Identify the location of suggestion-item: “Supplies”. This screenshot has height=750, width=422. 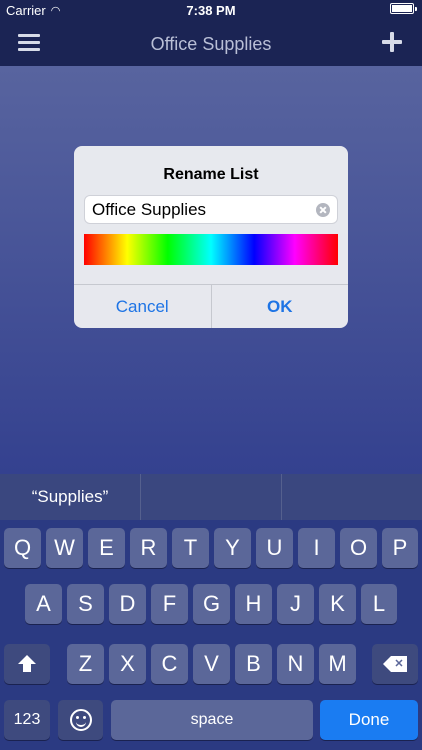
(70, 497).